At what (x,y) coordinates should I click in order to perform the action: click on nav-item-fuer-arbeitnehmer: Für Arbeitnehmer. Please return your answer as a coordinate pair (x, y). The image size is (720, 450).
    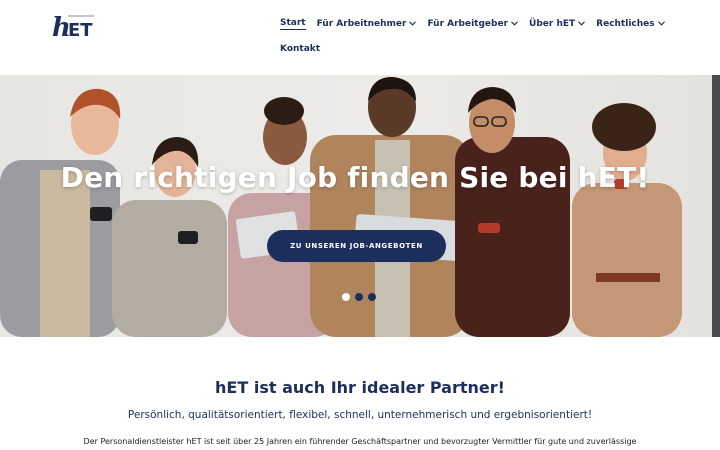
    Looking at the image, I should click on (367, 24).